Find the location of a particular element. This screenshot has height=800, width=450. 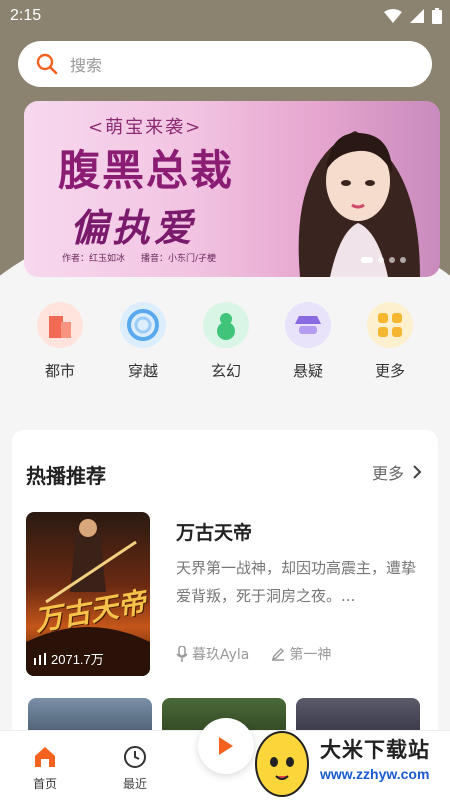

watermark: 大米下载站 www.zzhyw.com is located at coordinates (347, 761).